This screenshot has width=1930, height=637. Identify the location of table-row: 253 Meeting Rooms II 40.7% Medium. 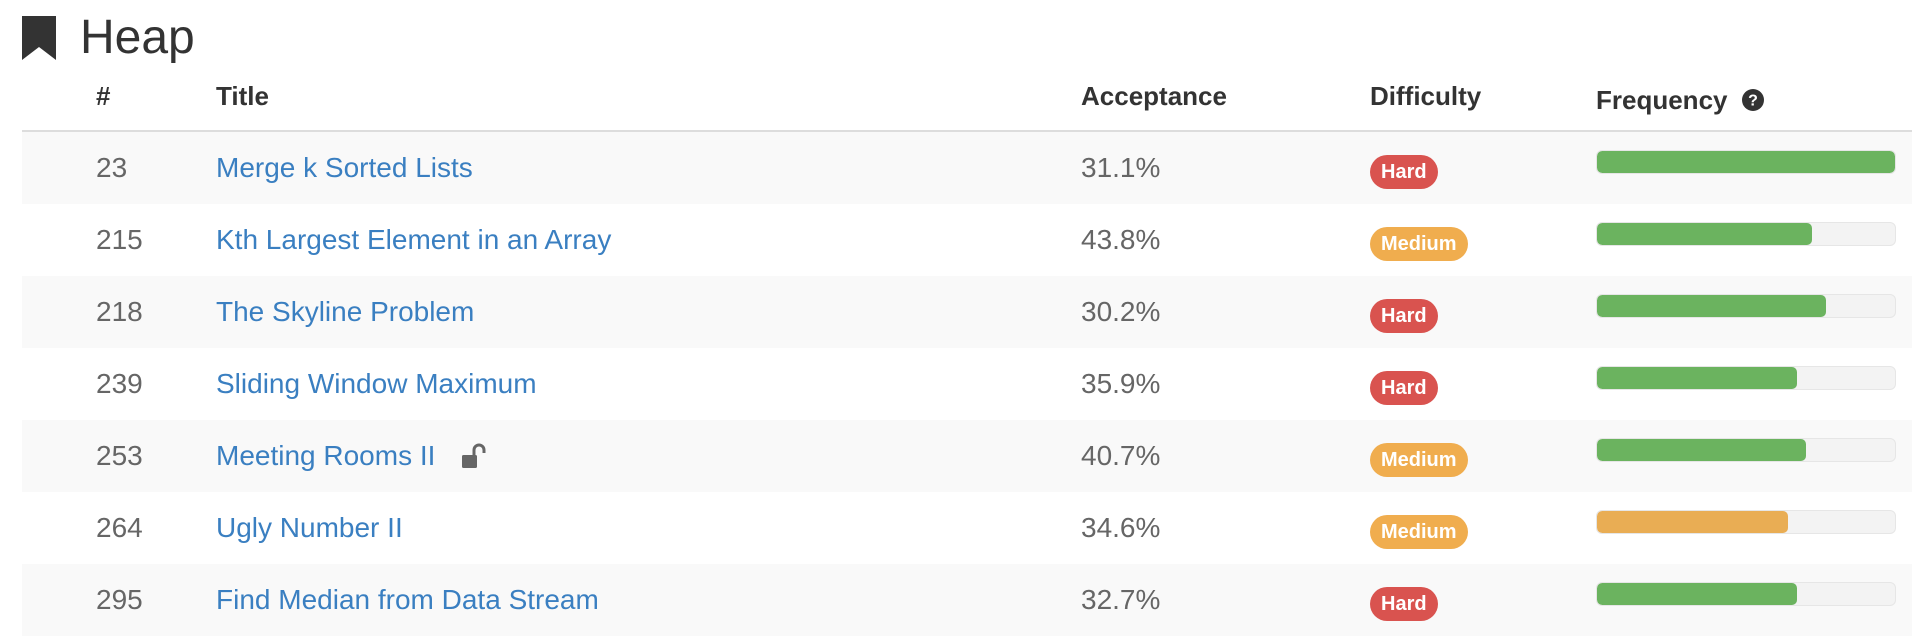
(967, 456).